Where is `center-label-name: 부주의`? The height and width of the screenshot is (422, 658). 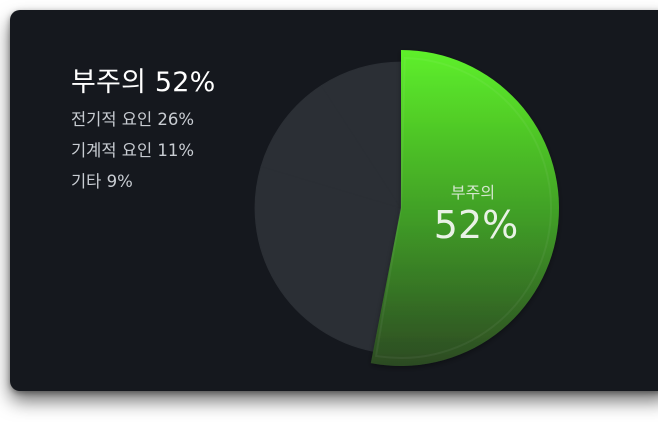
center-label-name: 부주의 is located at coordinates (473, 192).